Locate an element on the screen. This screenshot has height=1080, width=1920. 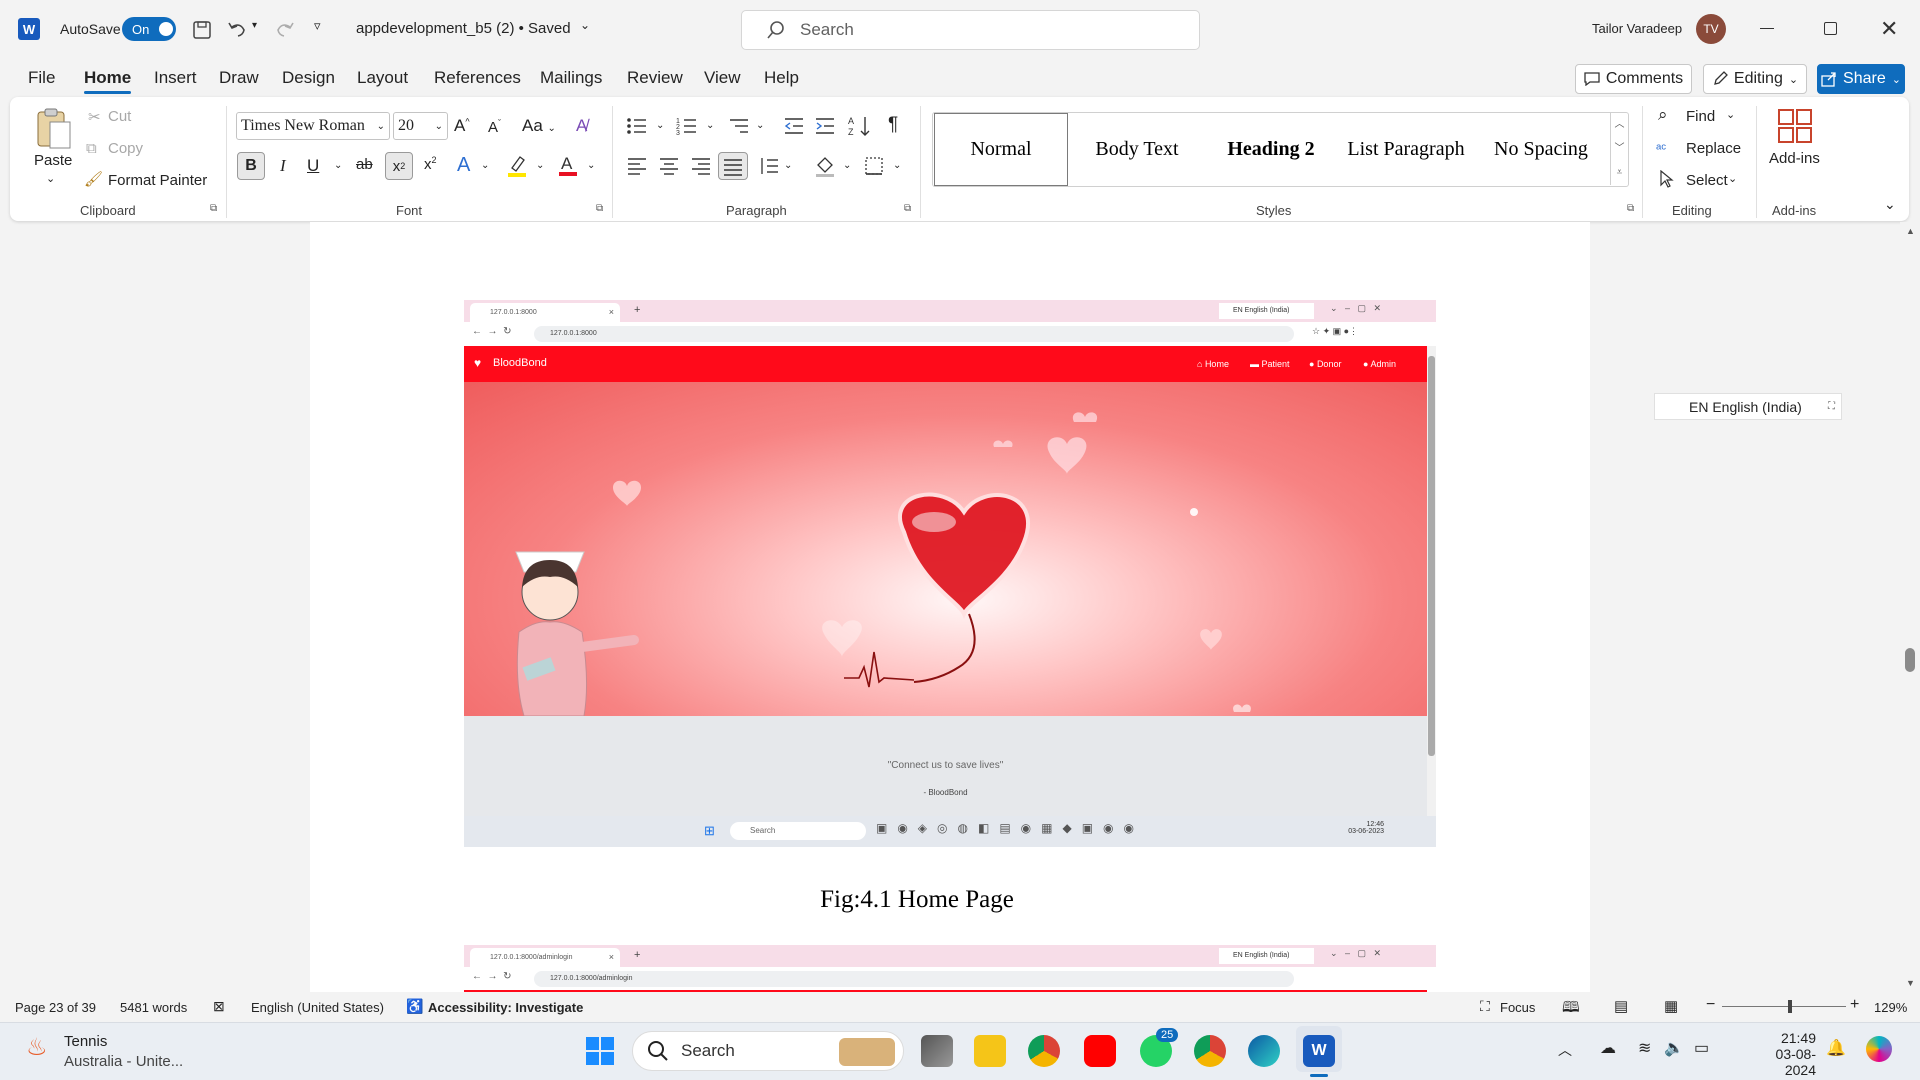
tray-chevron-icon: ︿ is located at coordinates (1565, 1050).